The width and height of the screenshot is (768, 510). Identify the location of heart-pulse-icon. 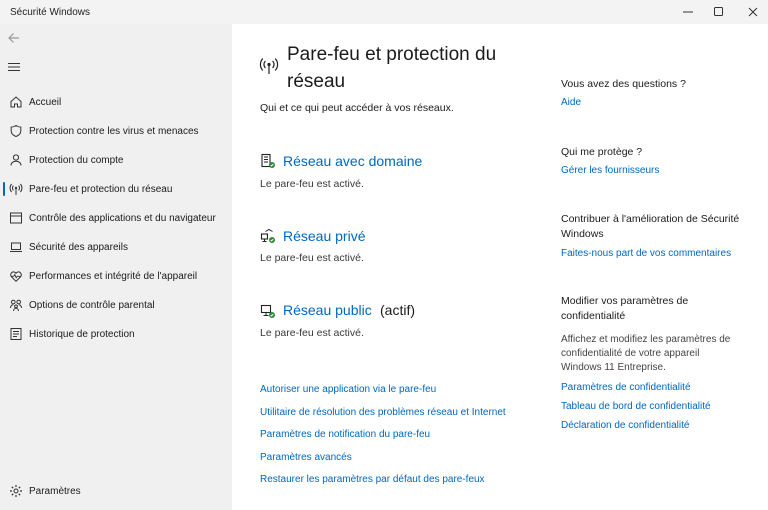
(14, 276).